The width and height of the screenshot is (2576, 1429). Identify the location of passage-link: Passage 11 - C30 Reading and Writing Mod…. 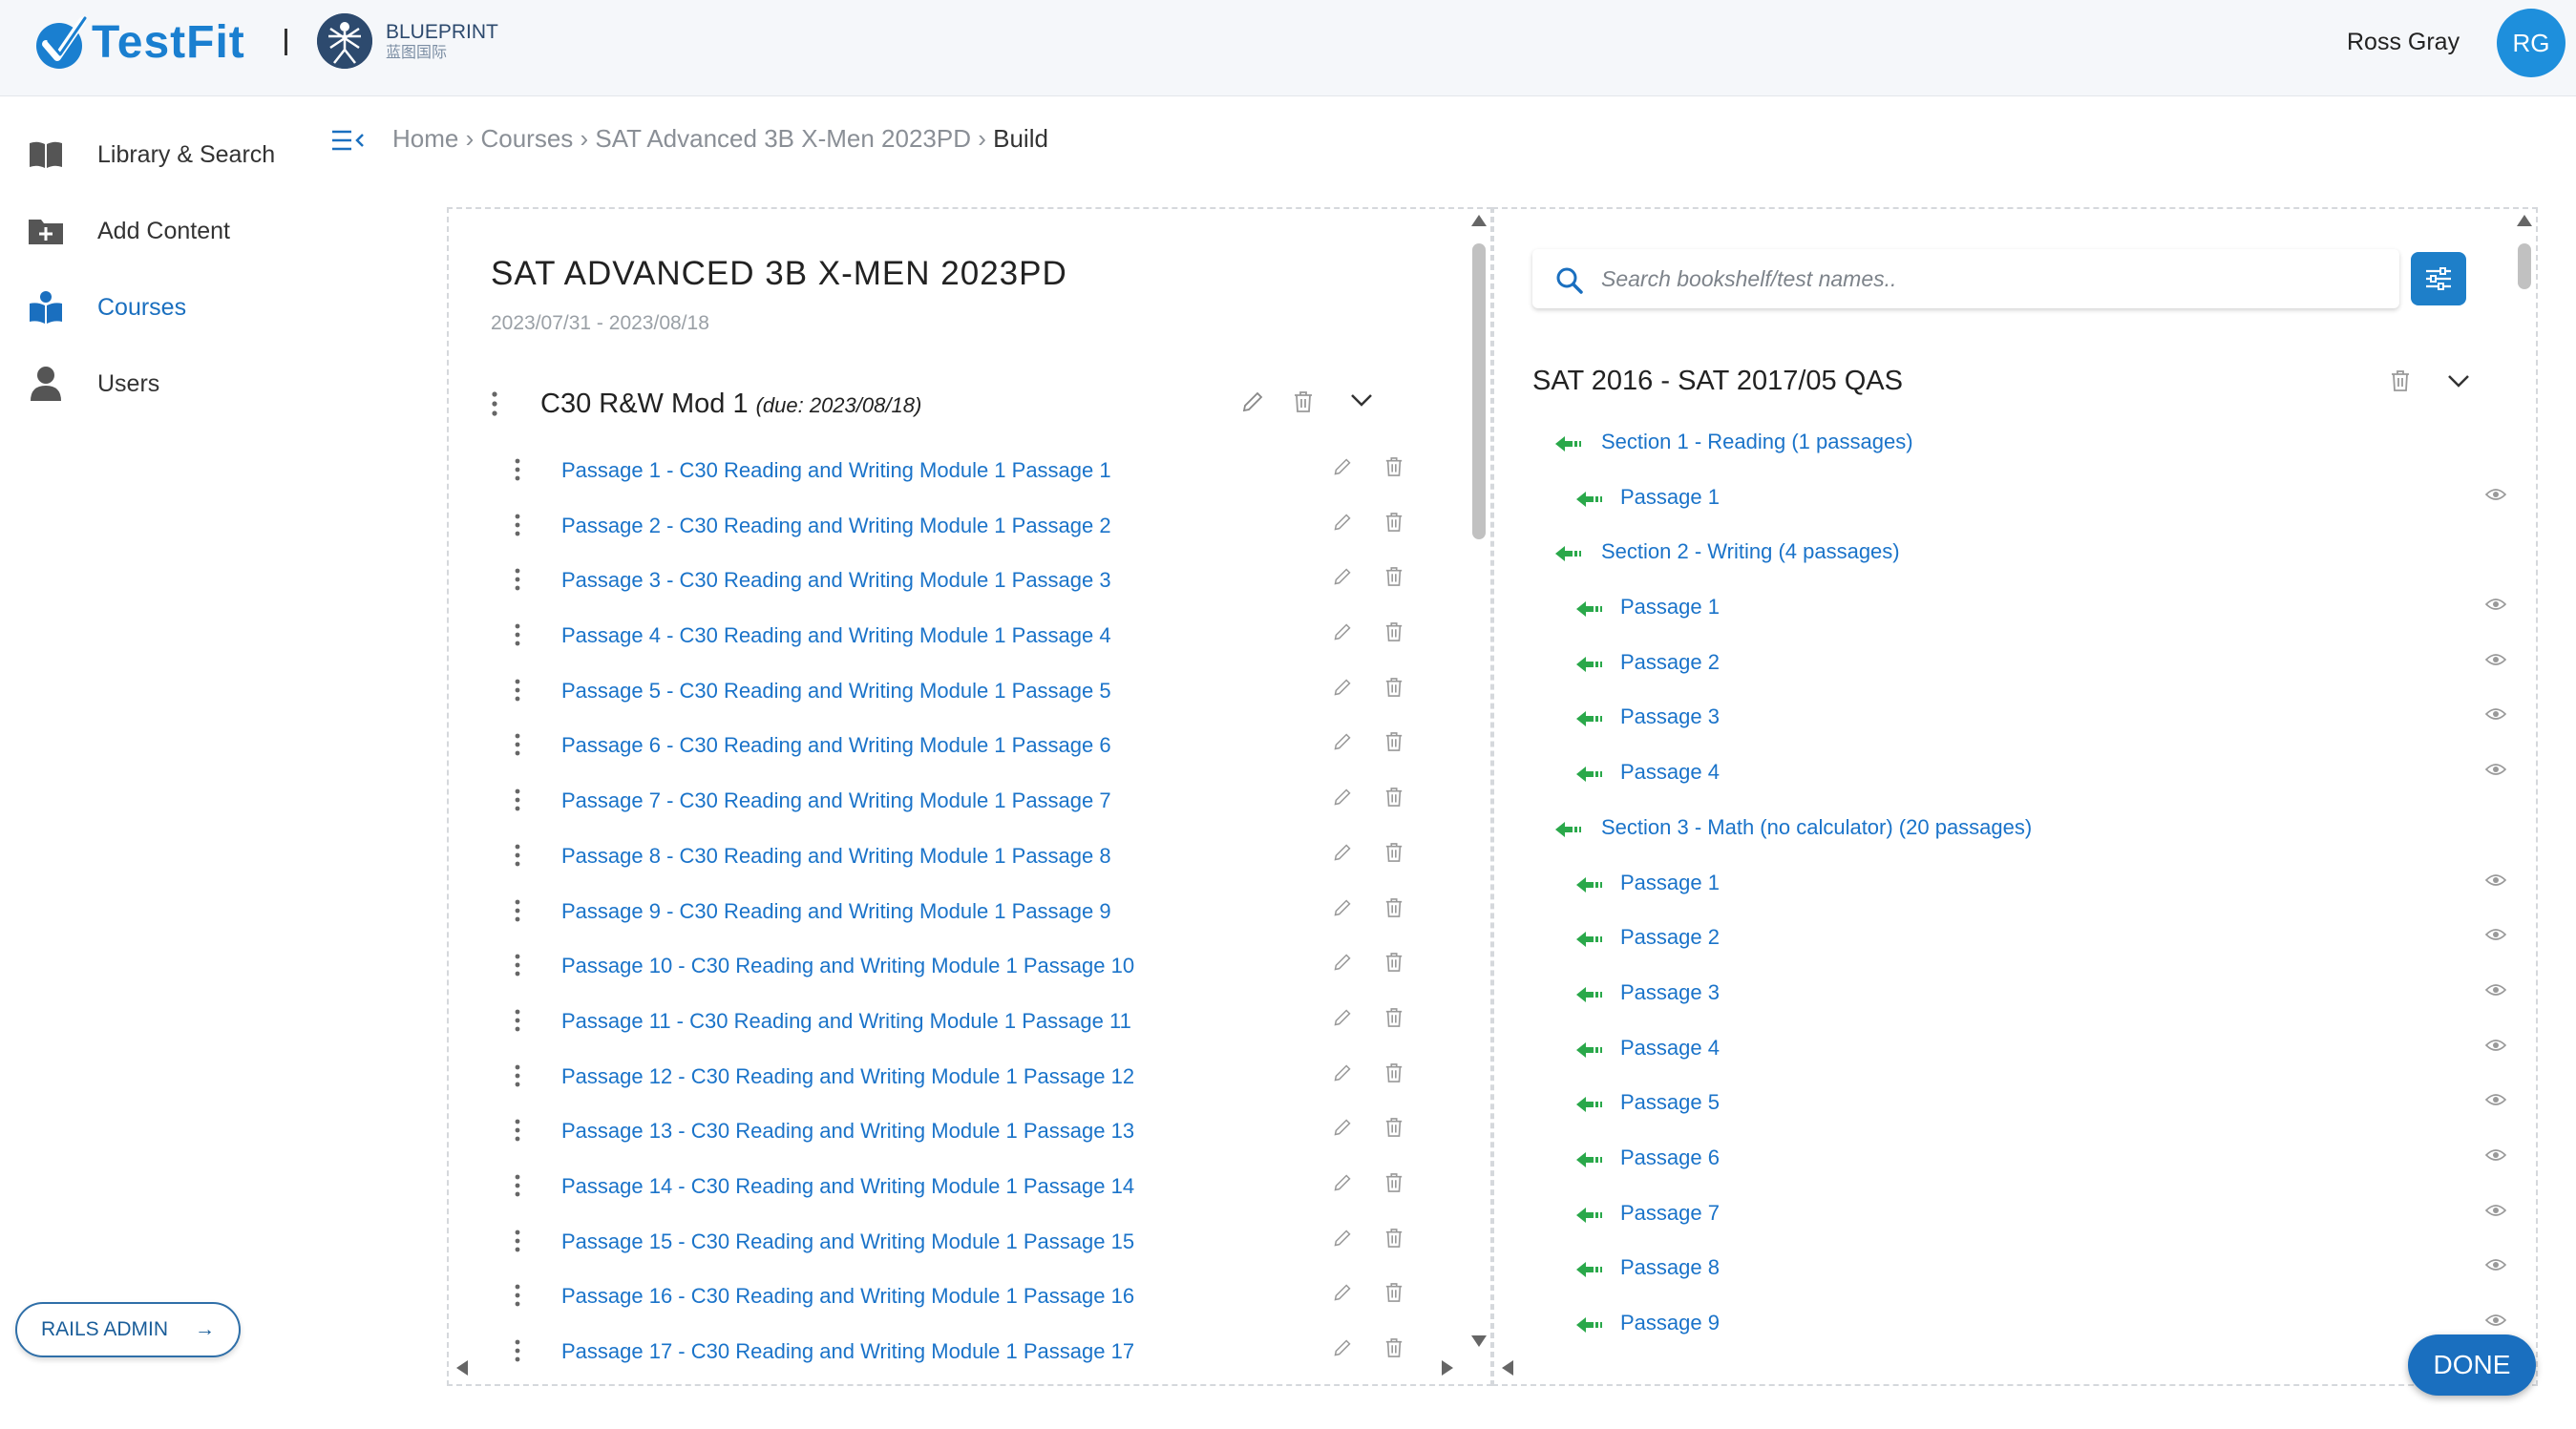
(846, 1021).